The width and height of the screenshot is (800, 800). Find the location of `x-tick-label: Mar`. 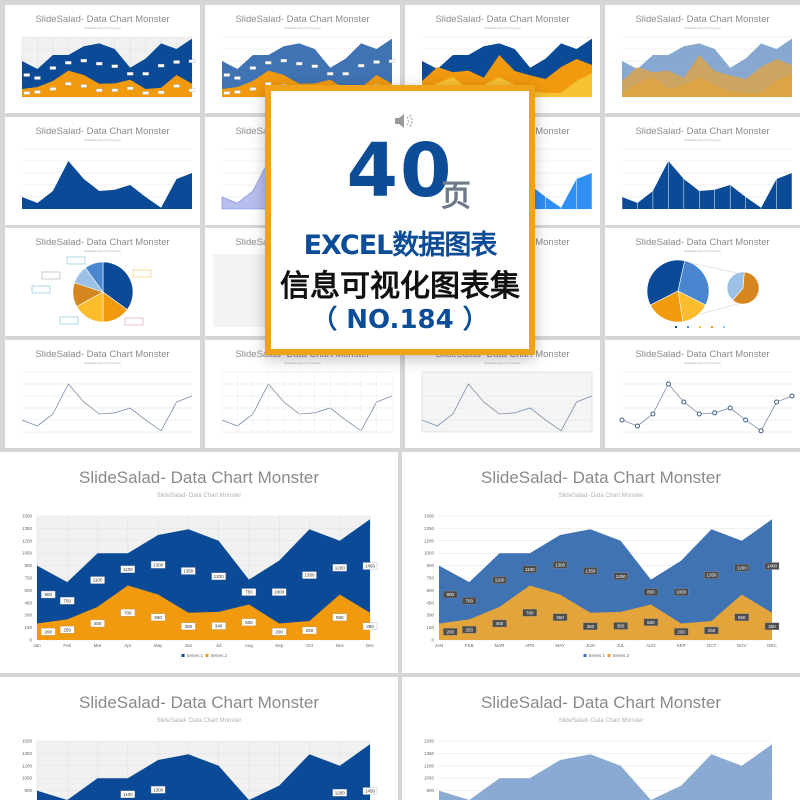

x-tick-label: Mar is located at coordinates (98, 645).